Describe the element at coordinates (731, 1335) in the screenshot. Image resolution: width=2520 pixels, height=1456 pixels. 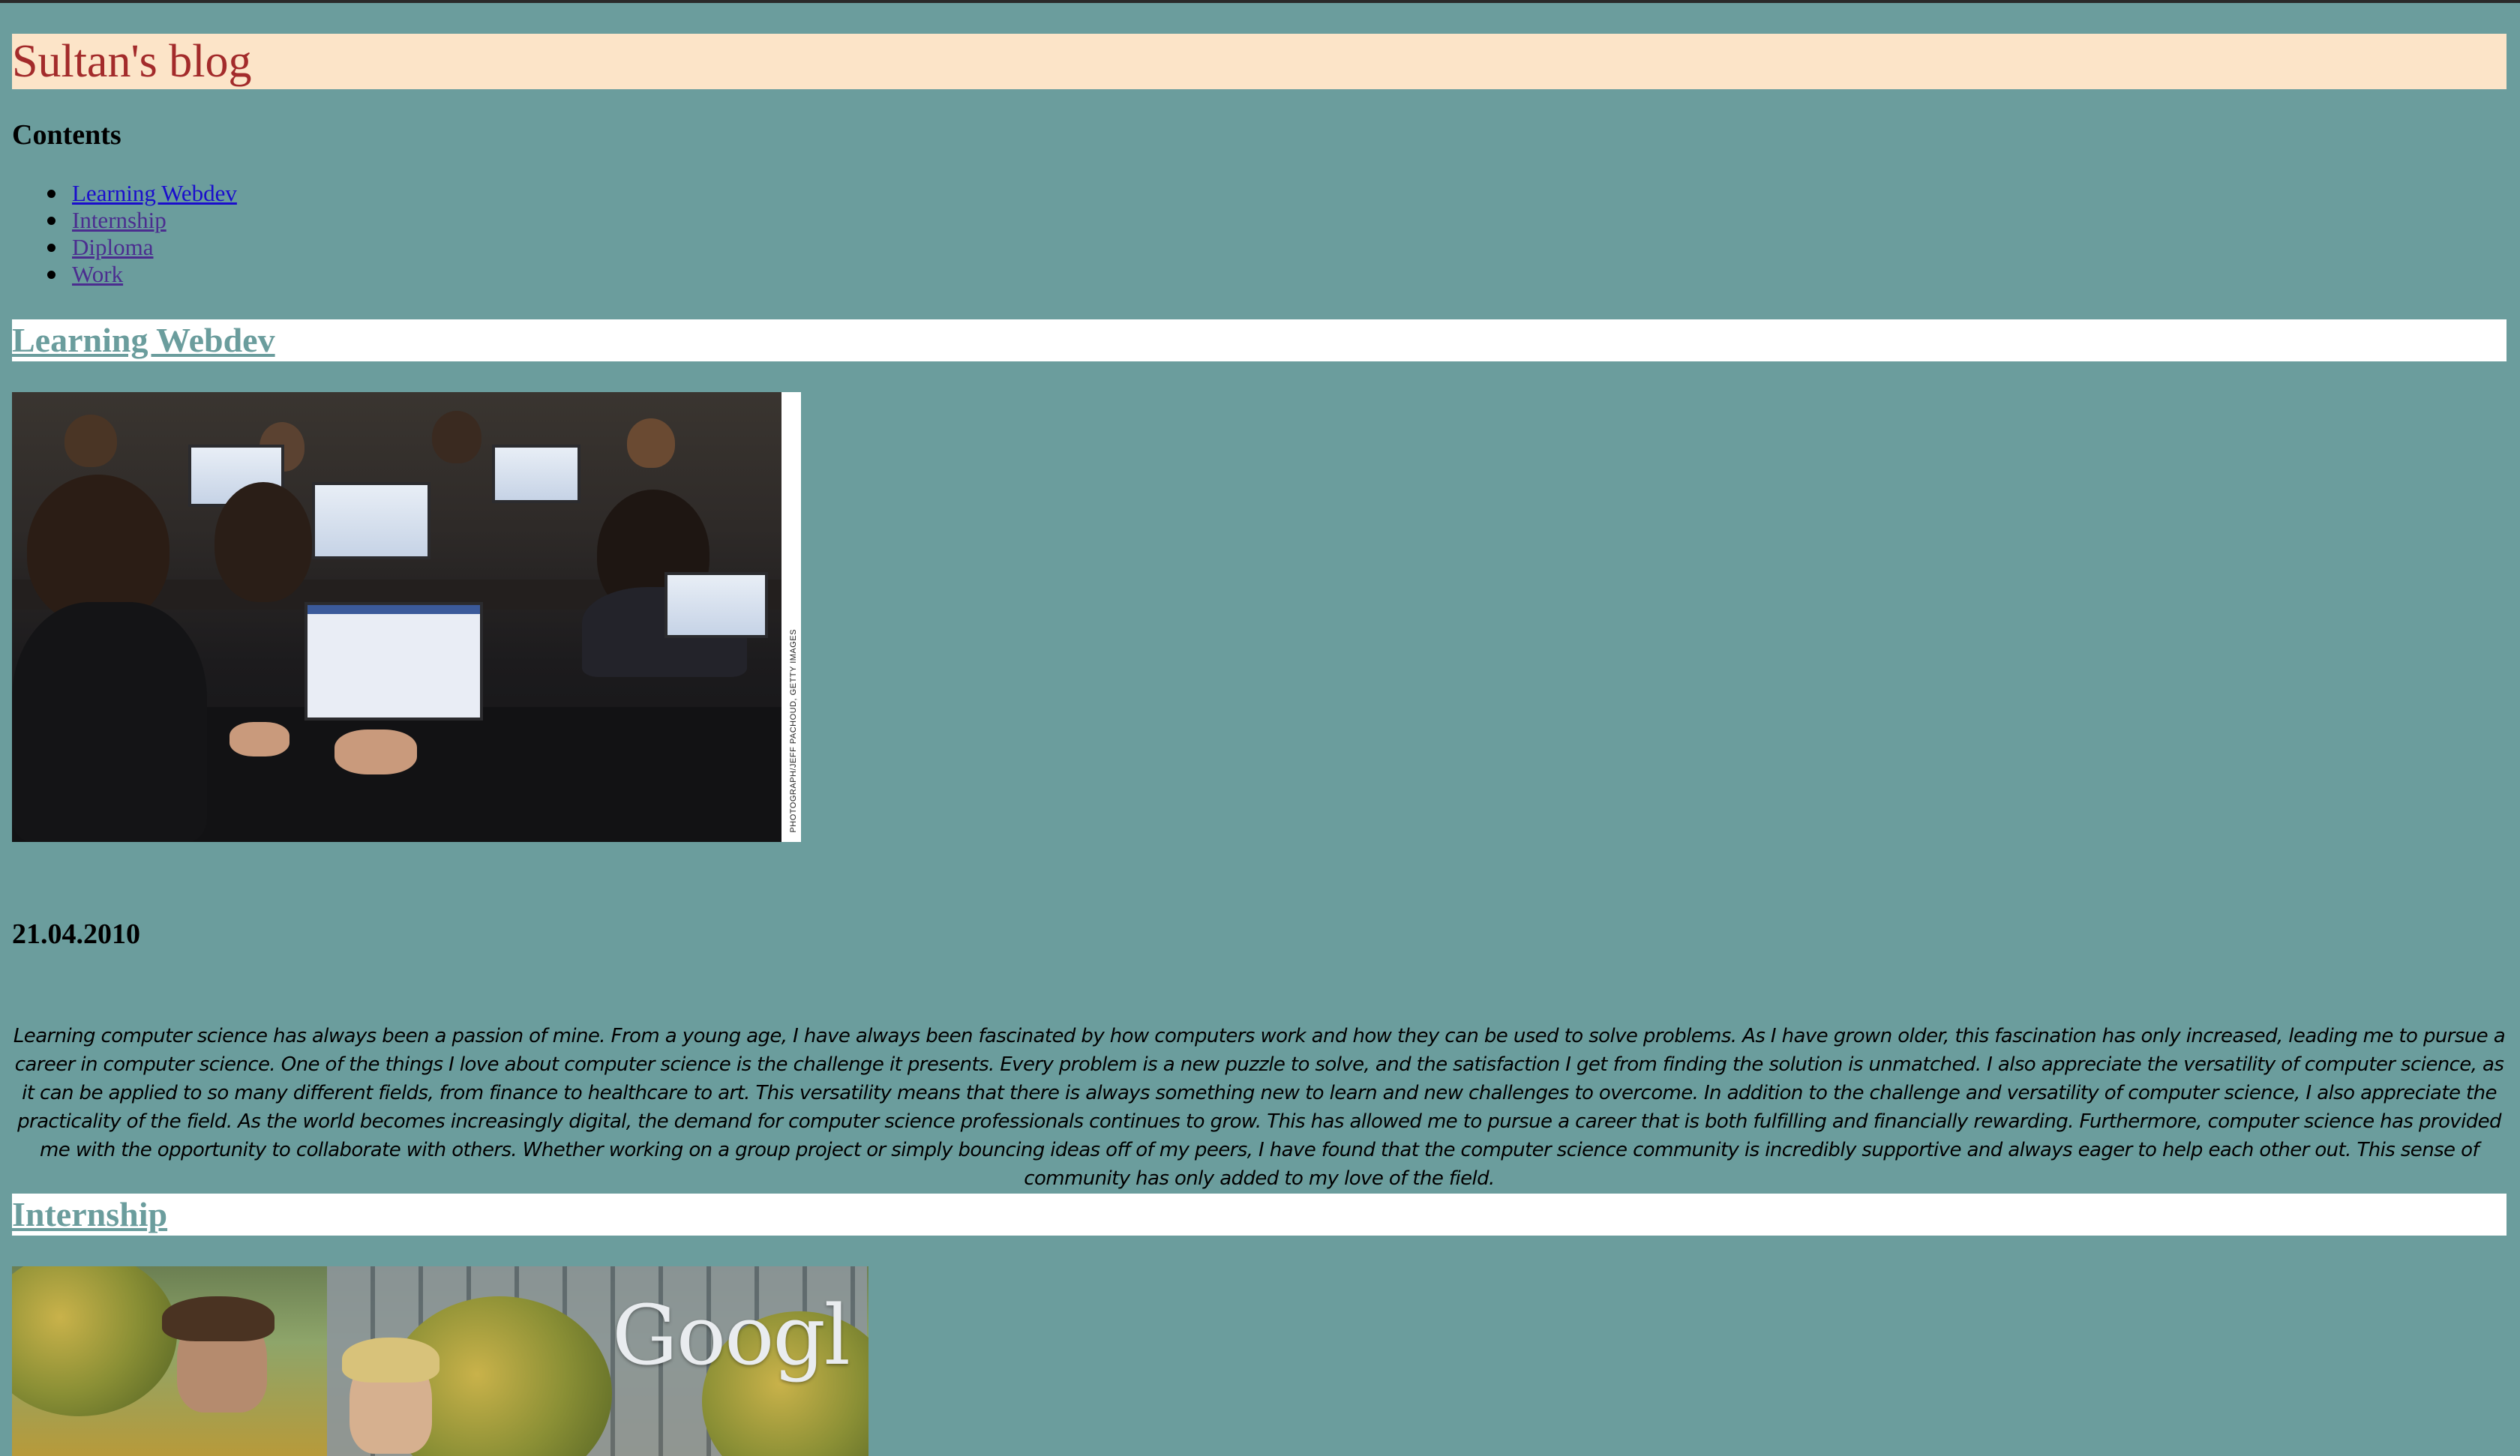
I see `photo-sign: Googl` at that location.